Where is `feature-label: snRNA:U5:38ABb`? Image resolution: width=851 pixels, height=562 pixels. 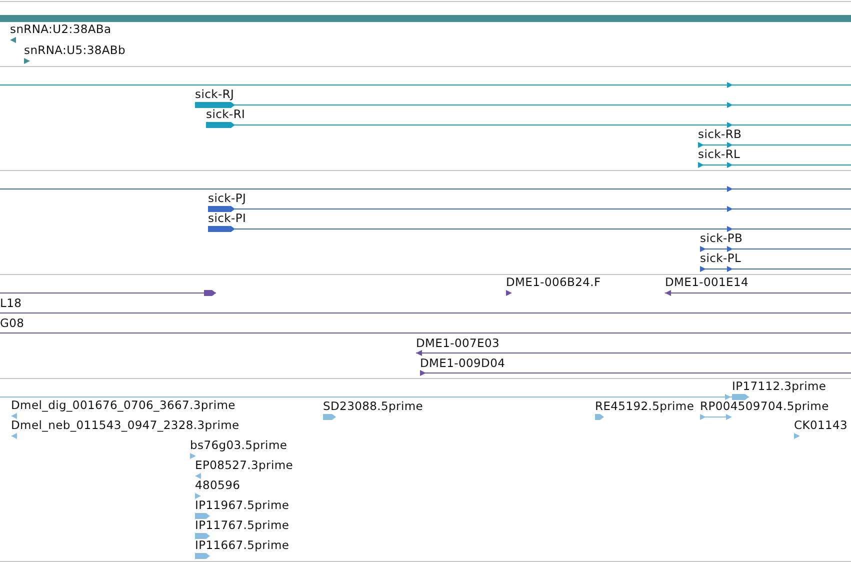
feature-label: snRNA:U5:38ABb is located at coordinates (75, 50).